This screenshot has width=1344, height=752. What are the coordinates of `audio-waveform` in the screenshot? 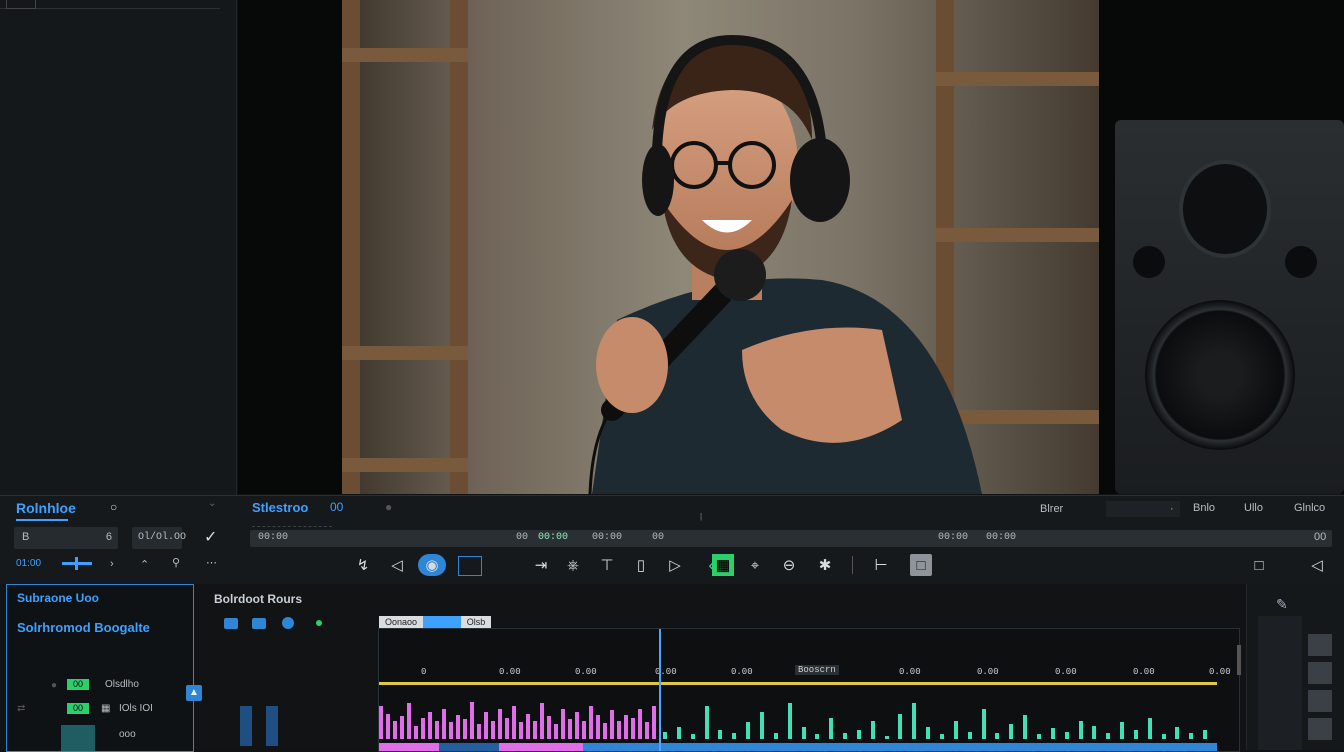 It's located at (809, 715).